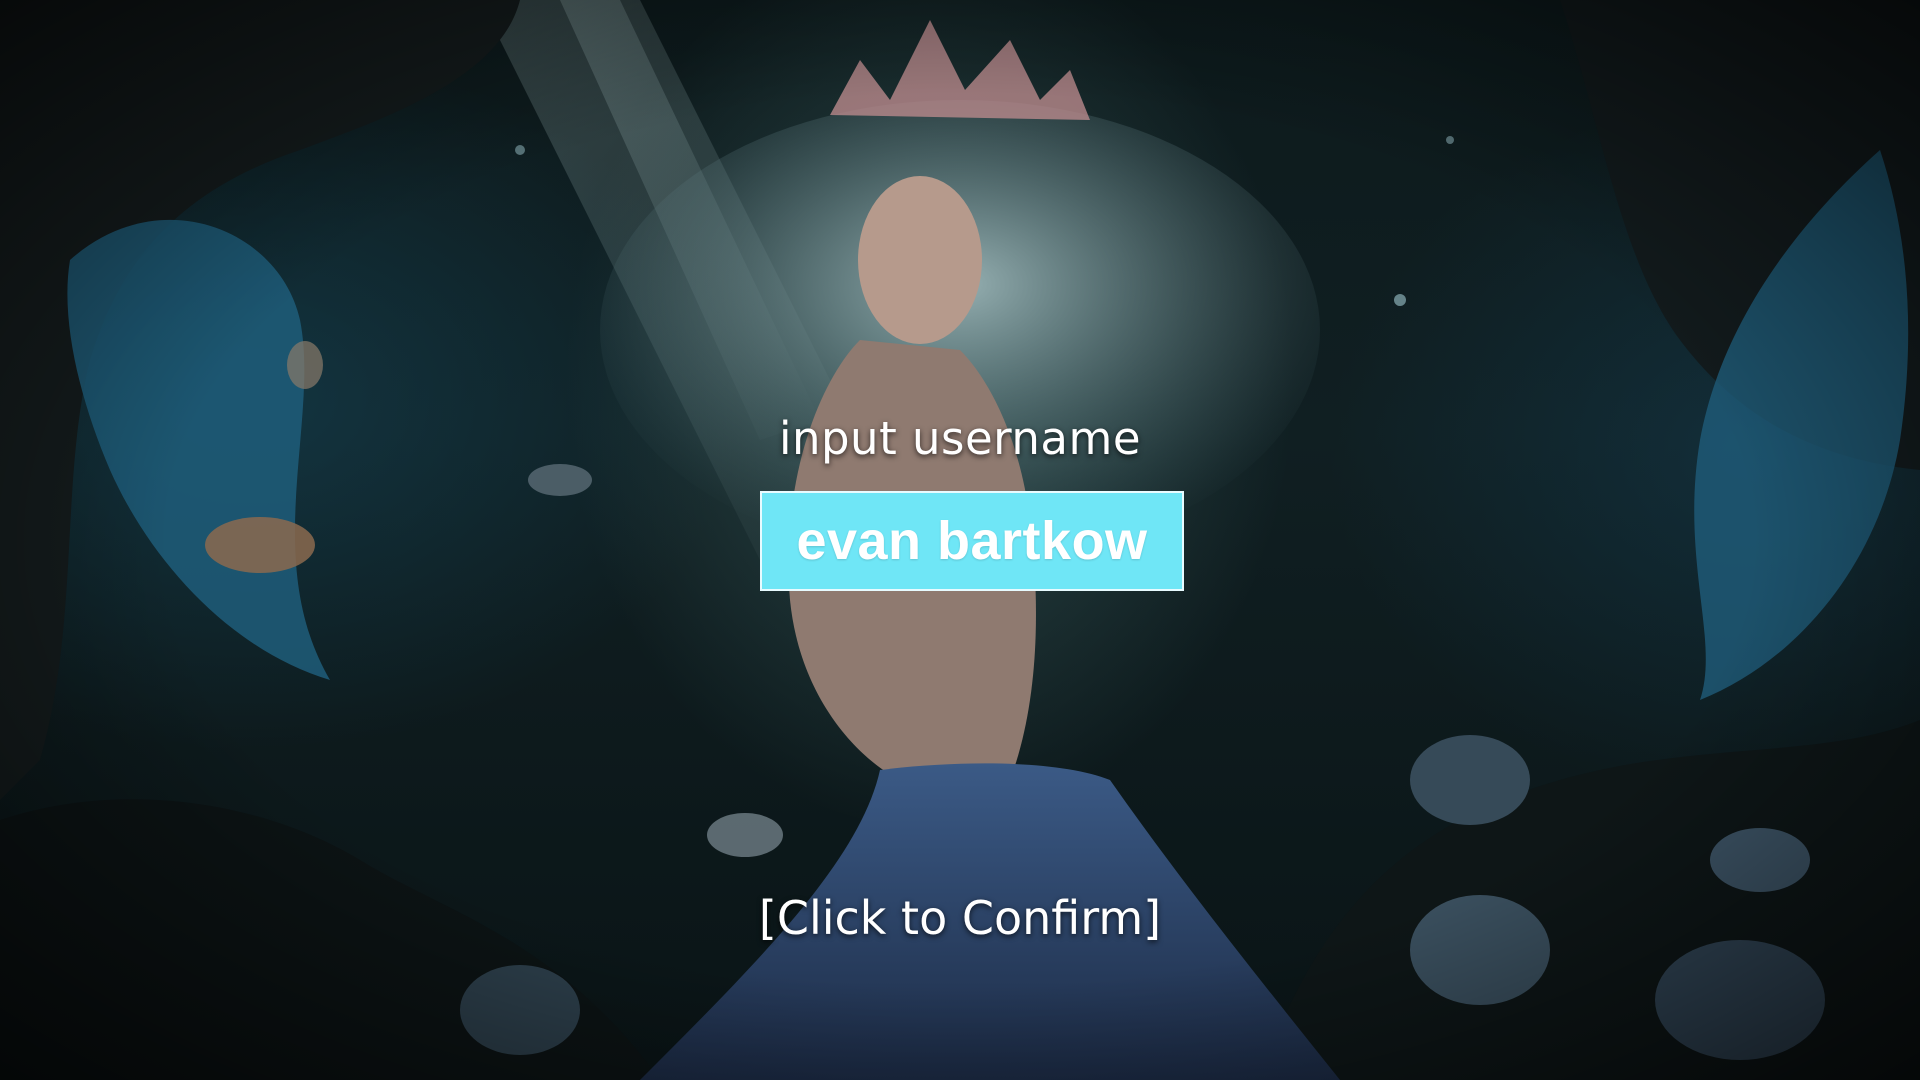 The image size is (1920, 1080). I want to click on username-input: evan bartkow, so click(972, 541).